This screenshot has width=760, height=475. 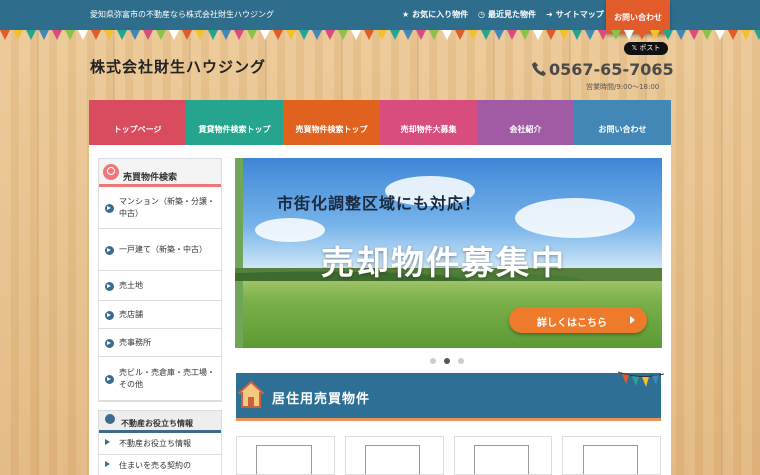 I want to click on x-post-button: 𝕏 ポスト, so click(x=646, y=48).